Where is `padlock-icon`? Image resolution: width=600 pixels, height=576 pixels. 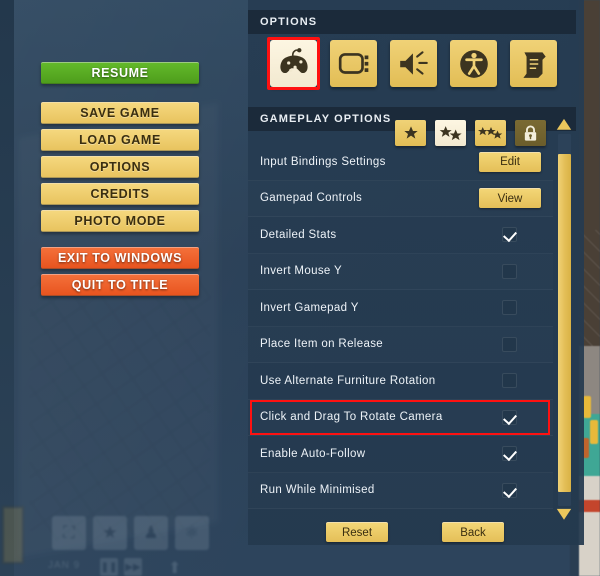
padlock-icon is located at coordinates (530, 133).